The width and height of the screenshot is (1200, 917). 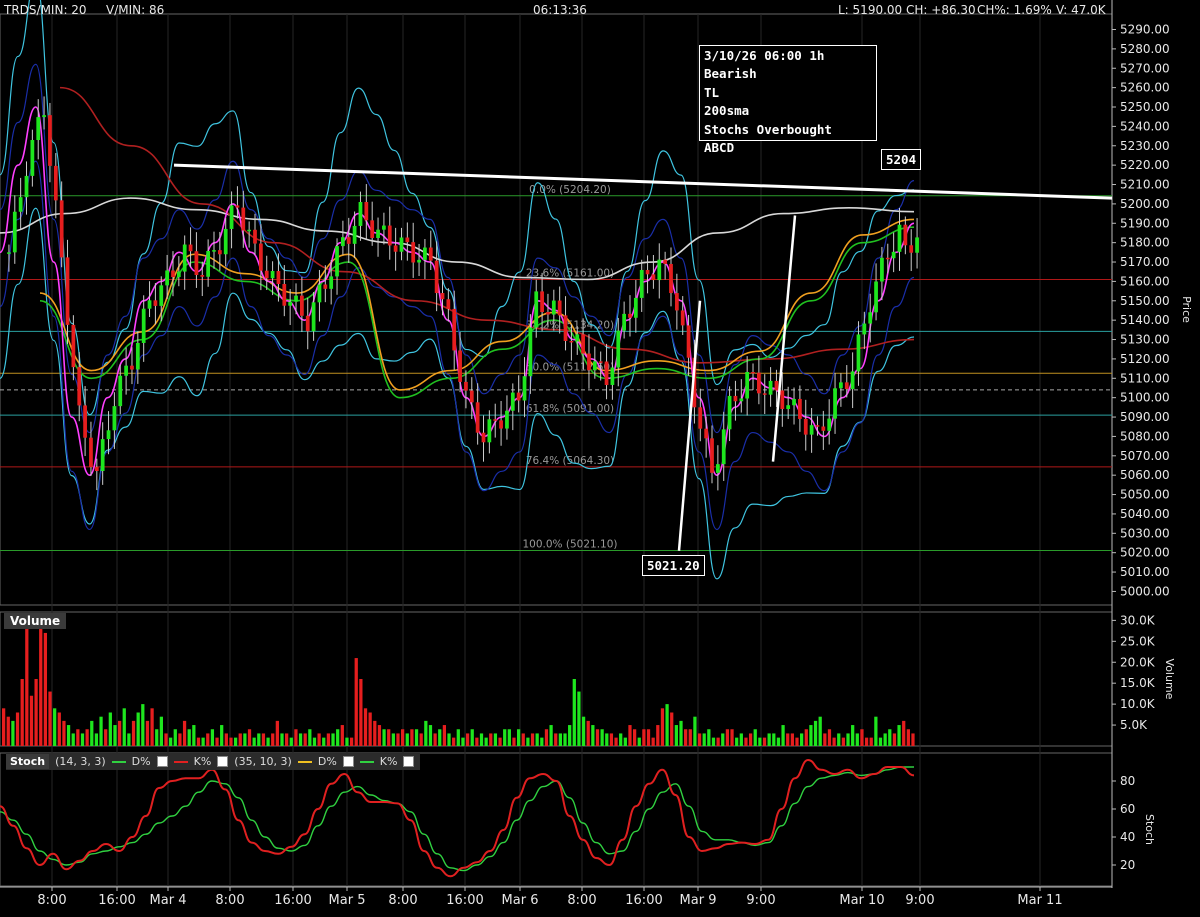 What do you see at coordinates (28, 761) in the screenshot?
I see `stoch-panel-label: Stoch` at bounding box center [28, 761].